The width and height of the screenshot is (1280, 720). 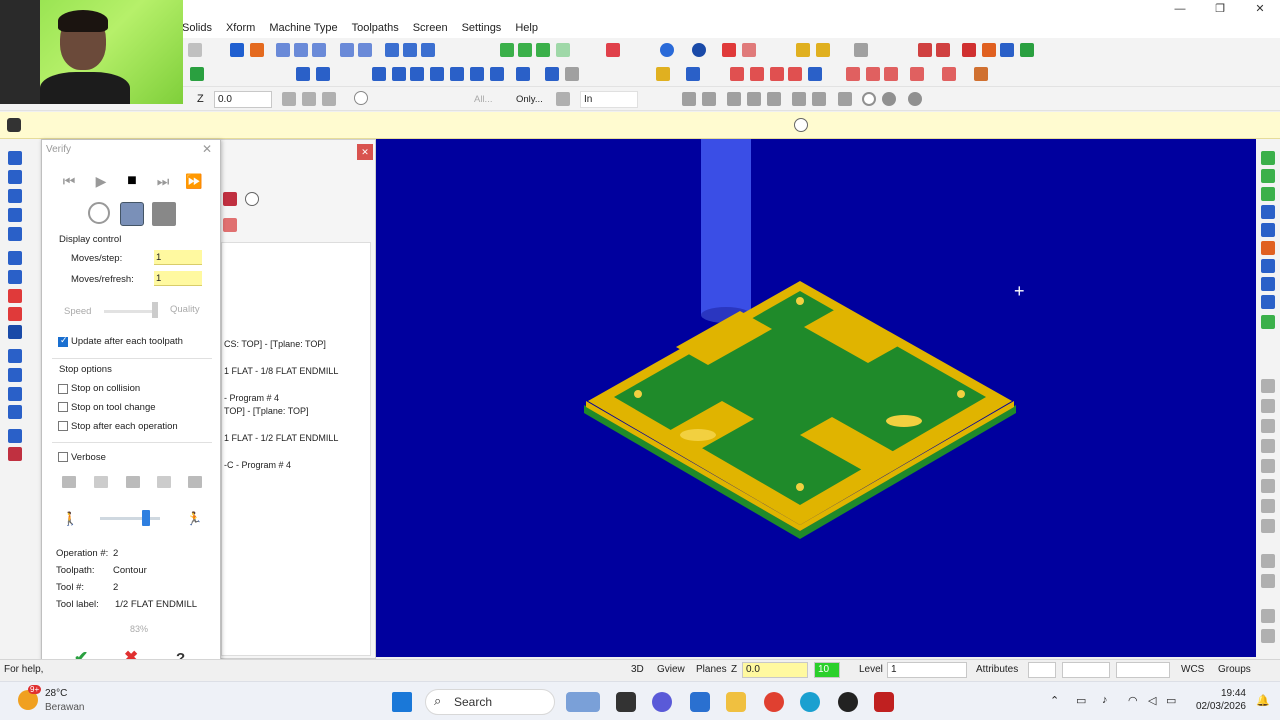 What do you see at coordinates (490, 702) in the screenshot?
I see `taskbar-search: ⌕ Search` at bounding box center [490, 702].